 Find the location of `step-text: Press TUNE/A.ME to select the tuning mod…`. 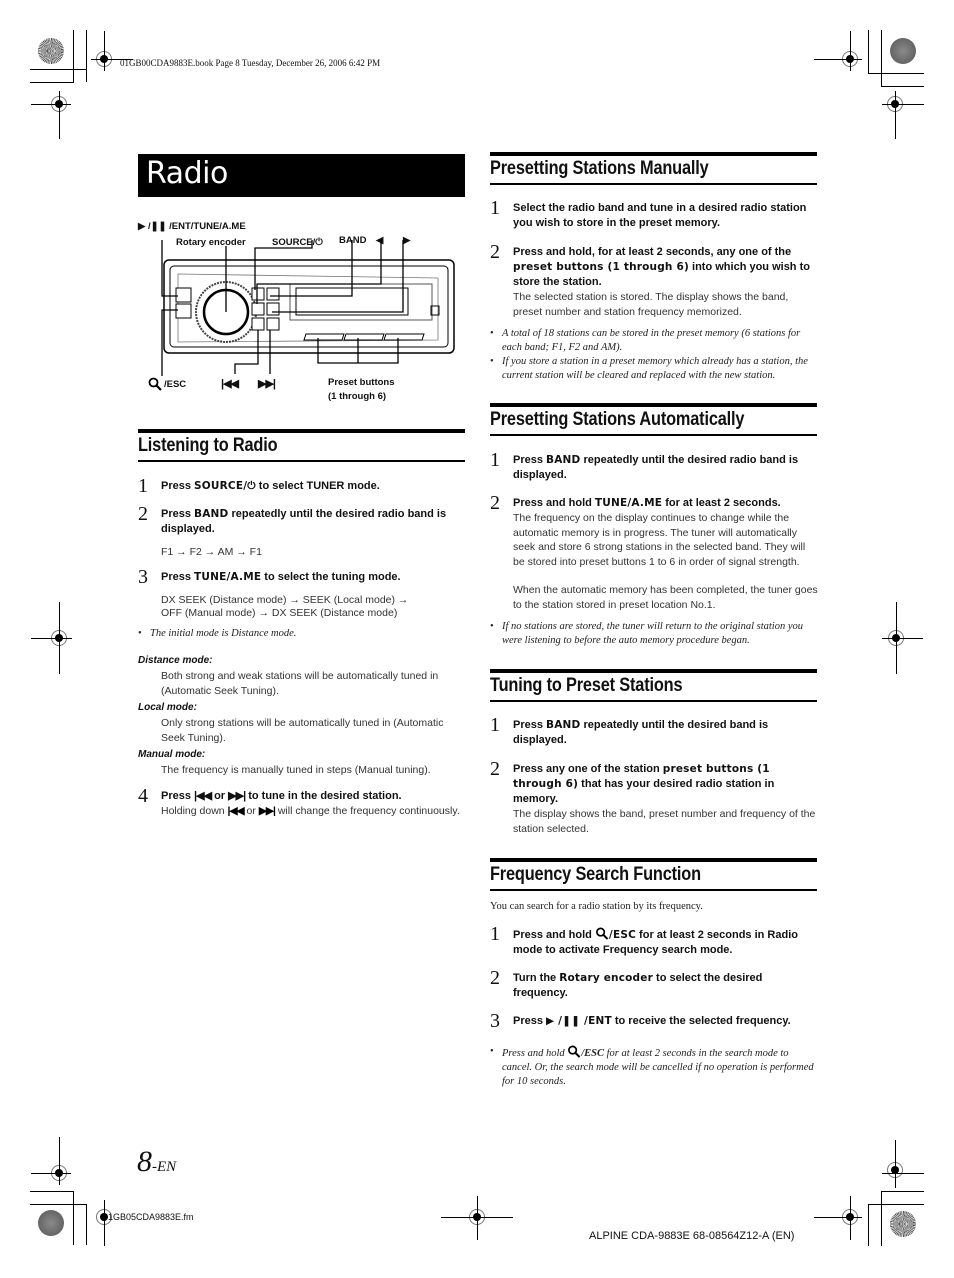

step-text: Press TUNE/A.ME to select the tuning mod… is located at coordinates (281, 577).